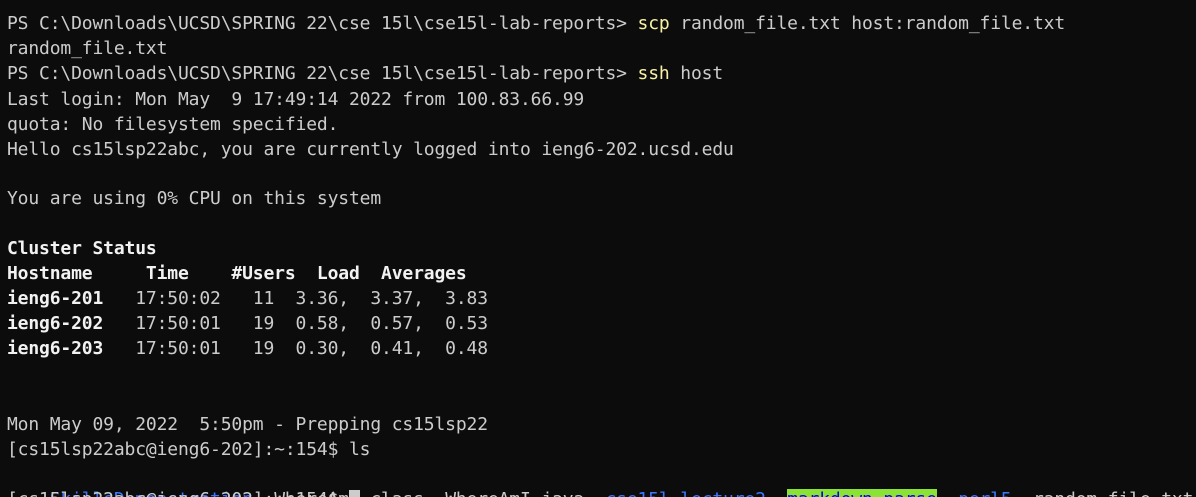 The width and height of the screenshot is (1196, 497). I want to click on cluster-host: ieng6-201, so click(55, 298).